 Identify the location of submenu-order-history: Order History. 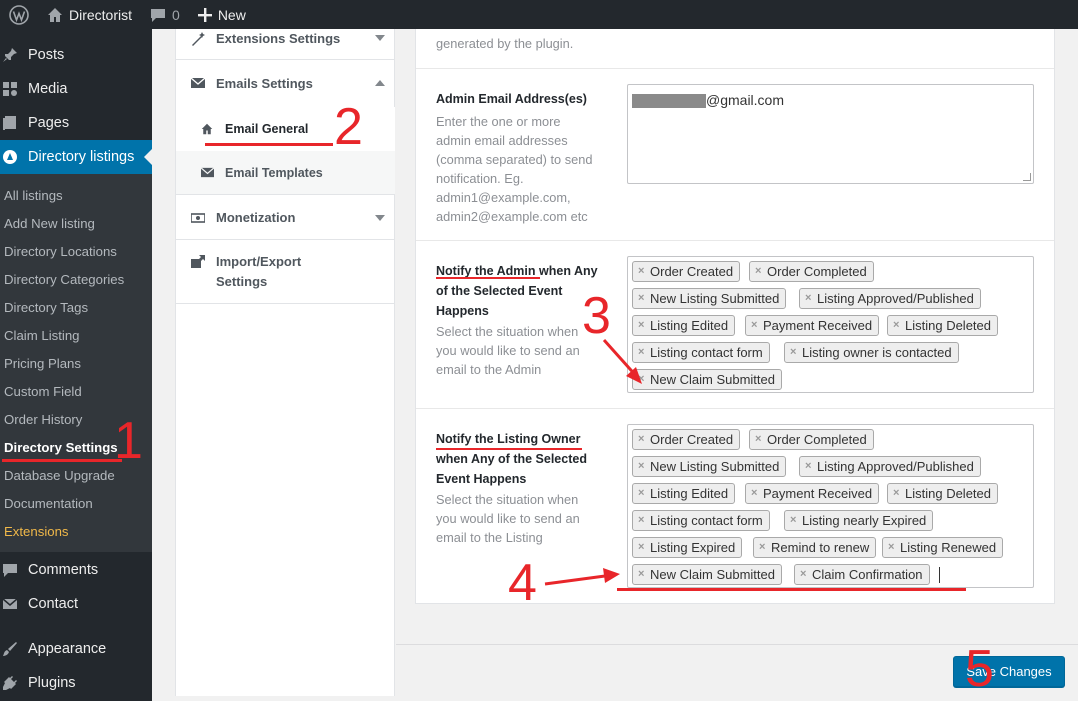
(43, 420).